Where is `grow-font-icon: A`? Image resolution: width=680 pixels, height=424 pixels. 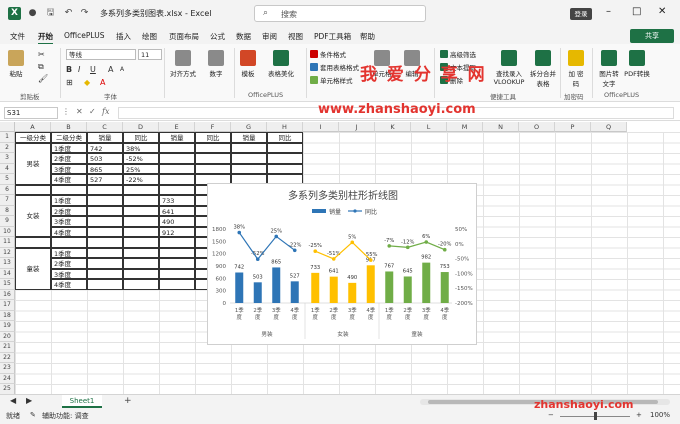
grow-font-icon: A is located at coordinates (110, 69).